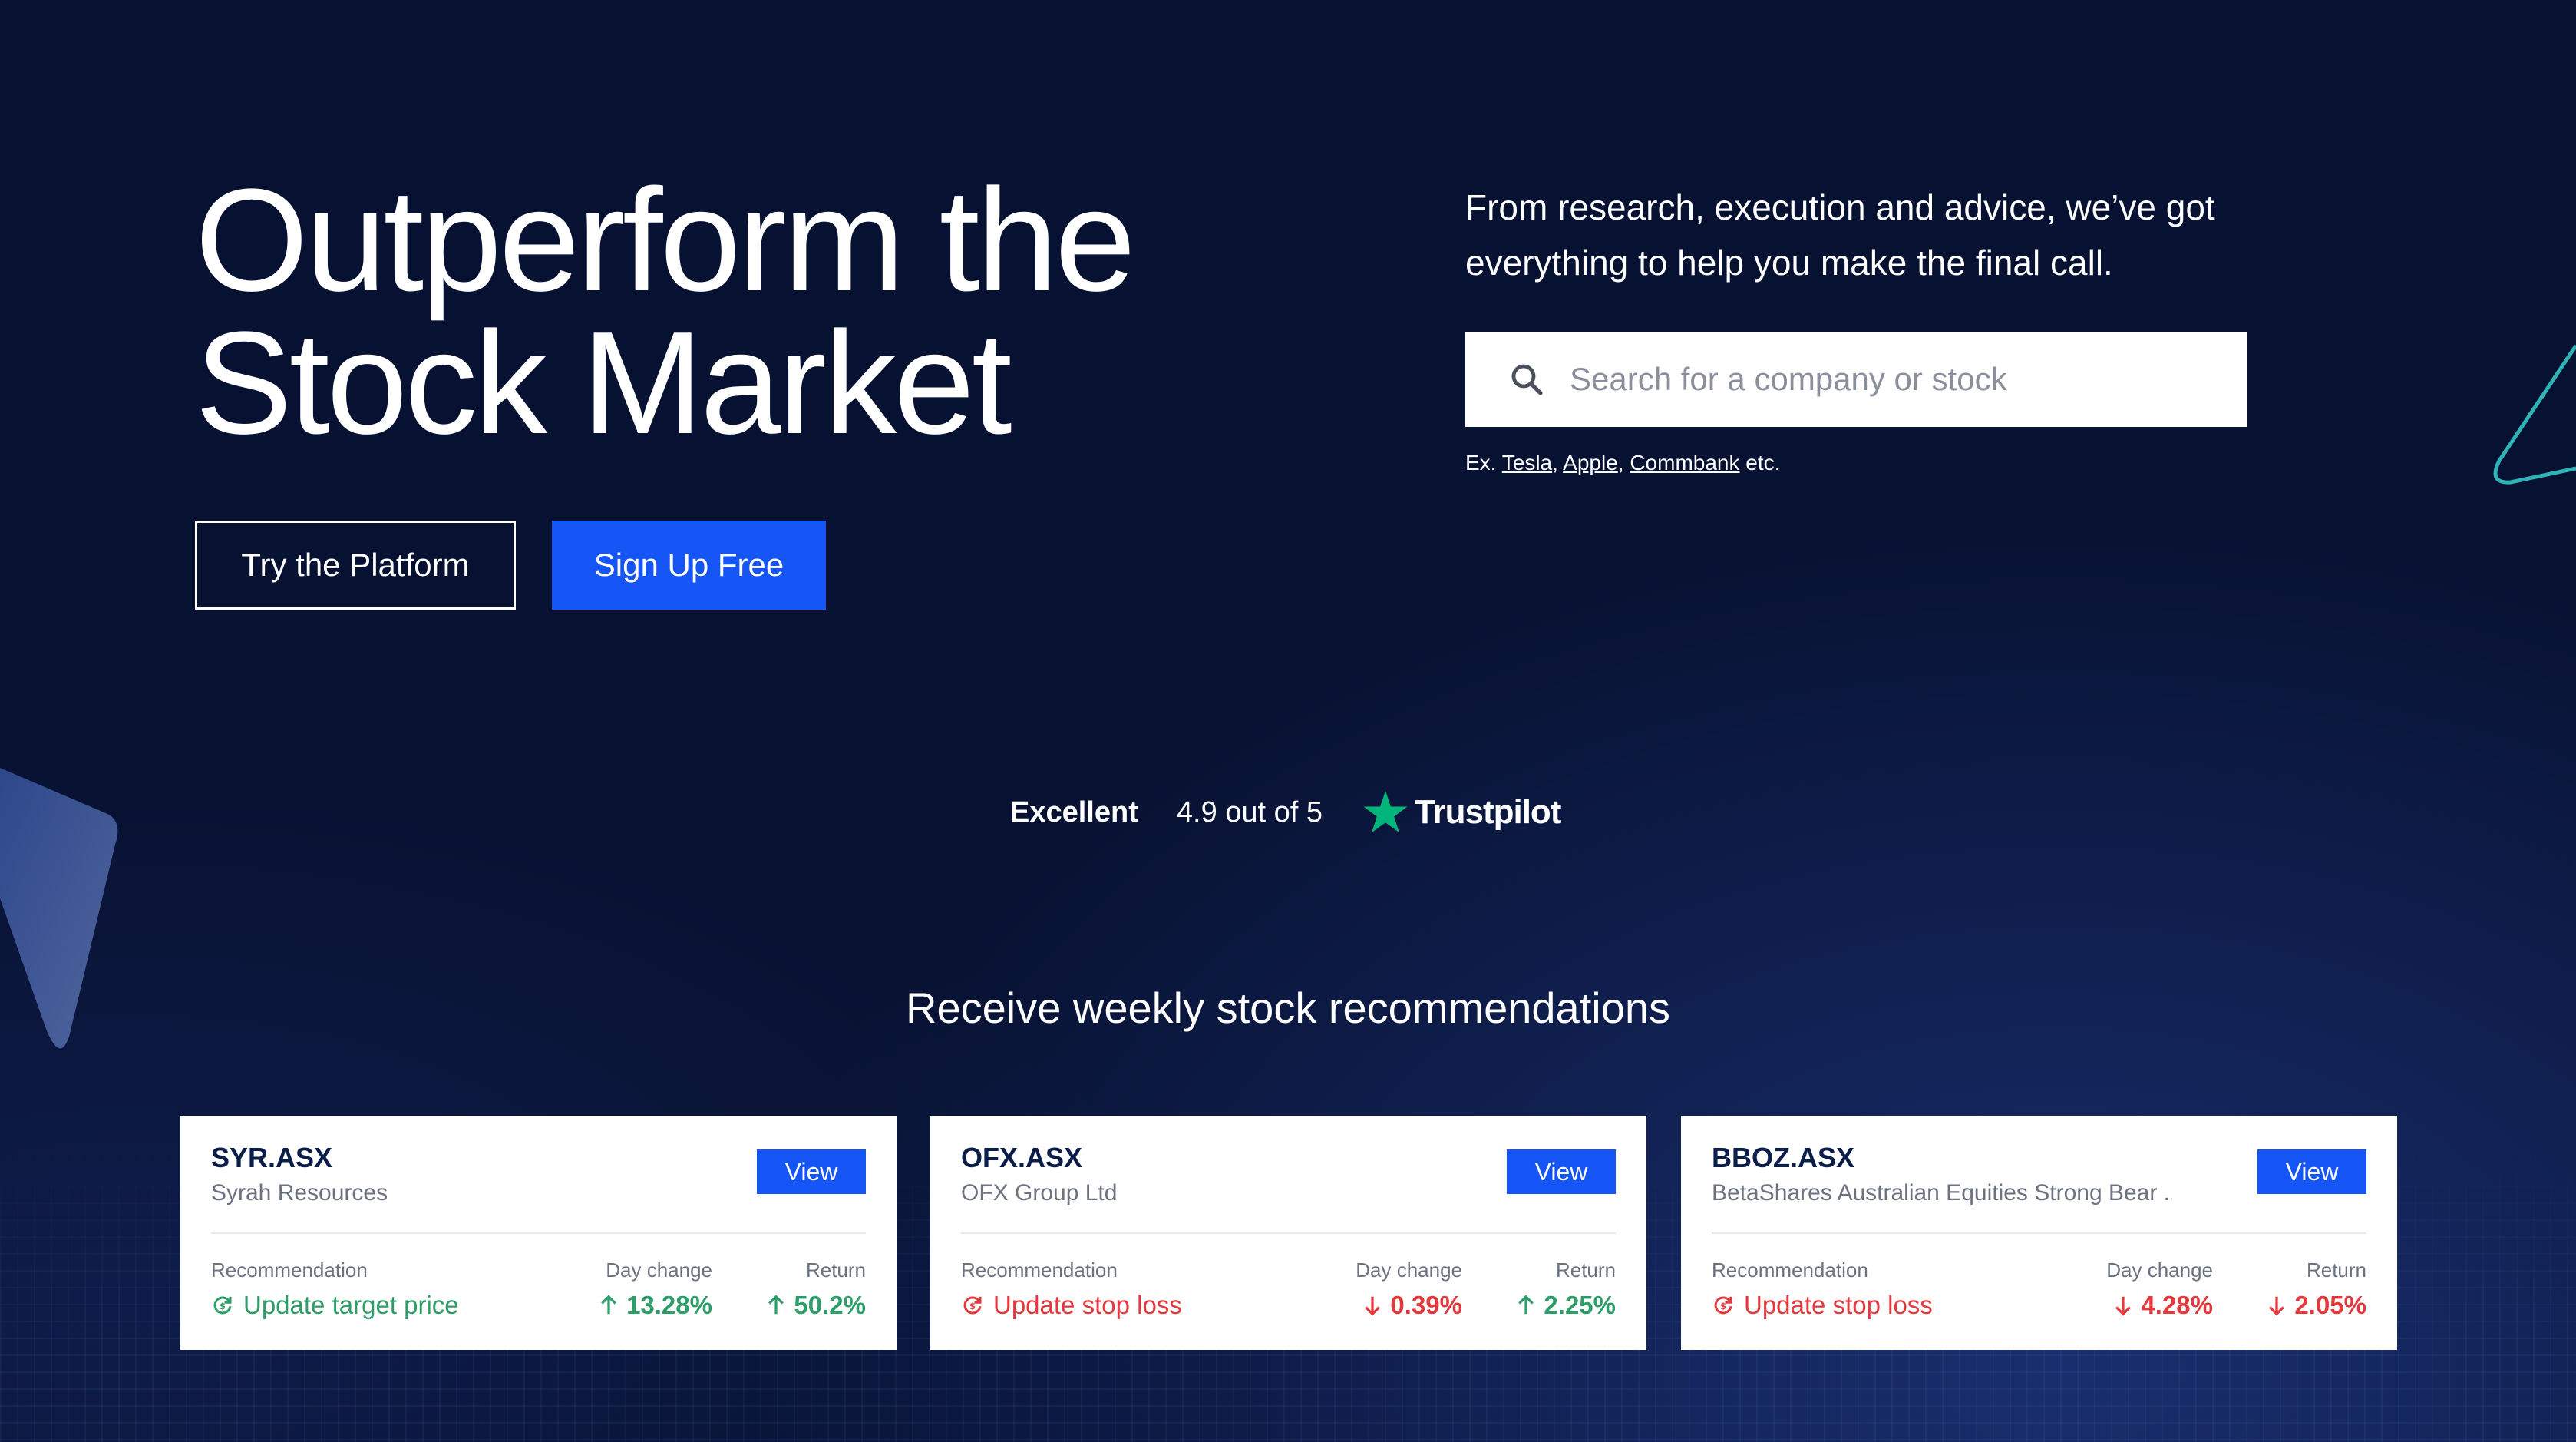 This screenshot has height=1442, width=2576. I want to click on return-text: 50.2%, so click(830, 1305).